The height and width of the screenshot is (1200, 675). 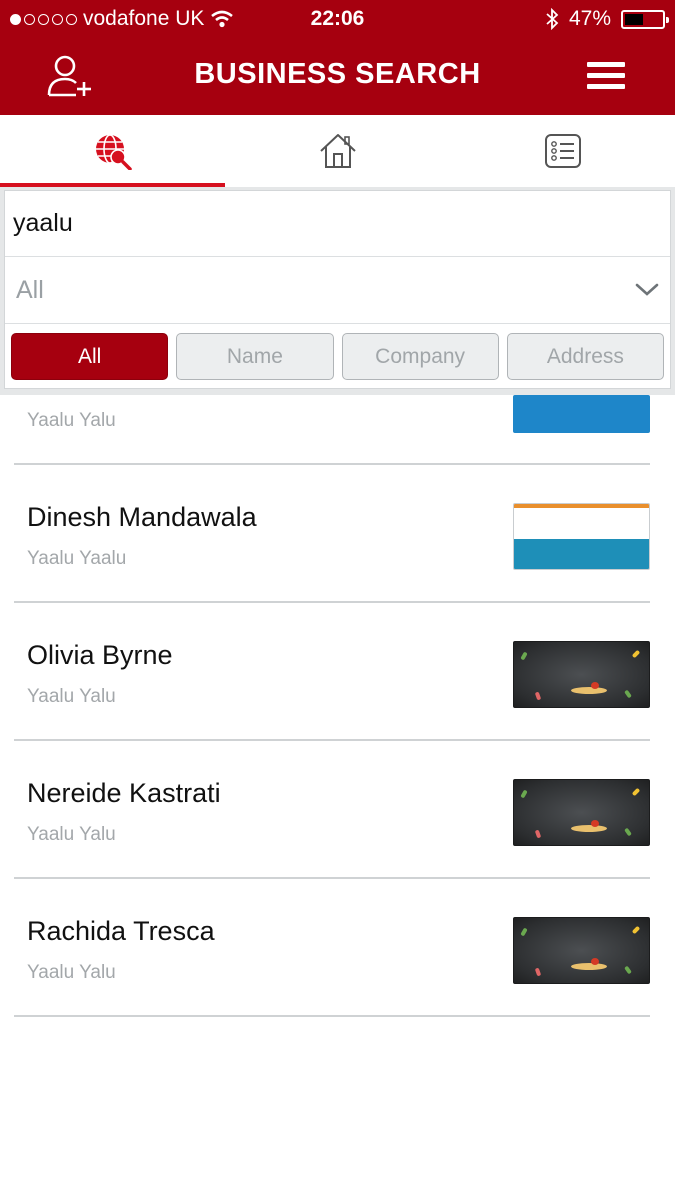 What do you see at coordinates (124, 793) in the screenshot?
I see `list-item-name: Nereide Kastrati` at bounding box center [124, 793].